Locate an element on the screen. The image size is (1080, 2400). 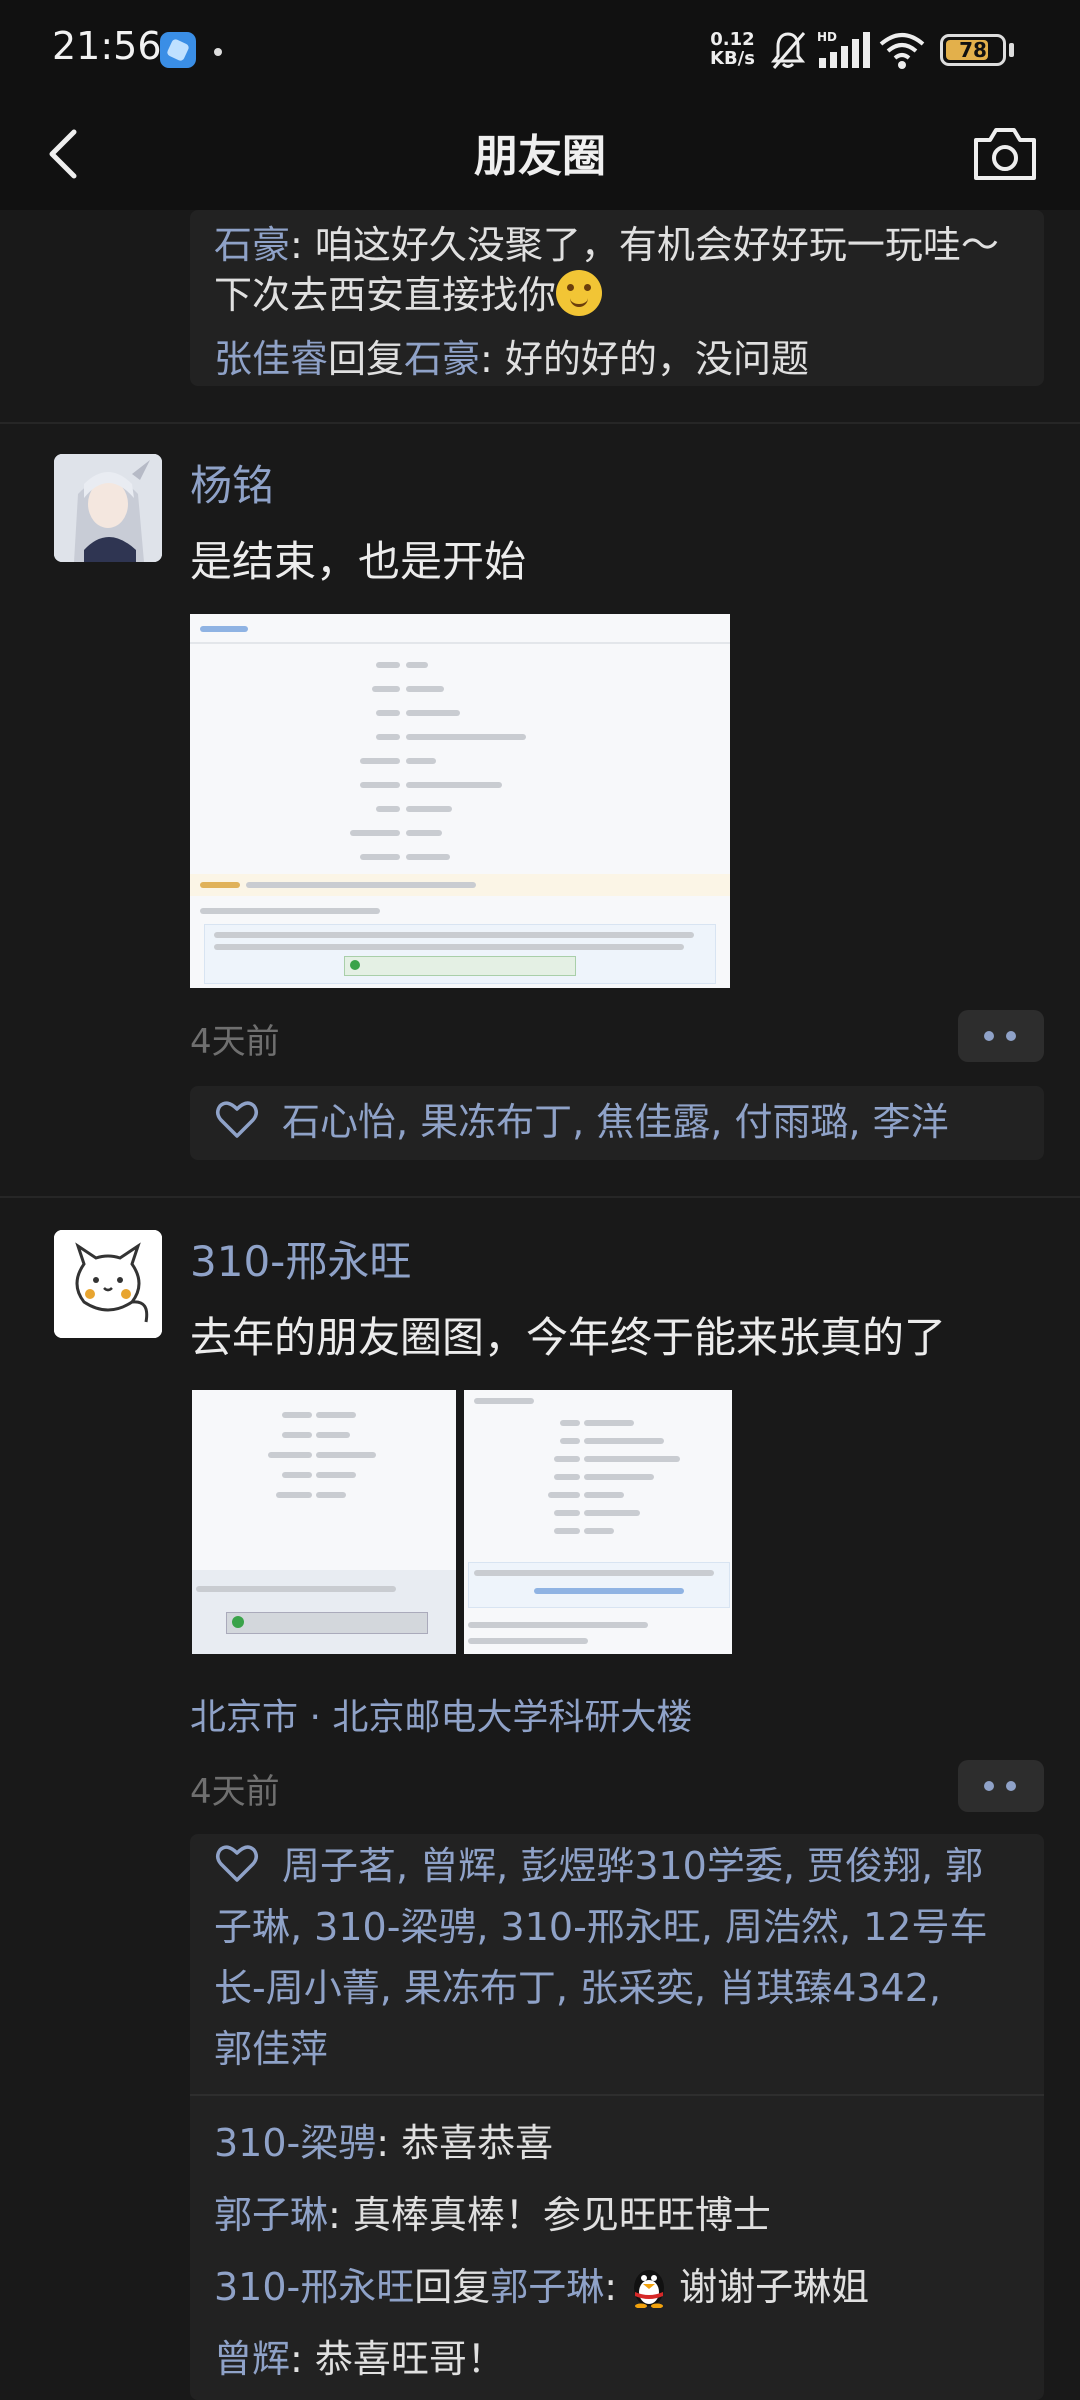
comment-item: 曾辉: 恭喜旺哥！ is located at coordinates (617, 2355).